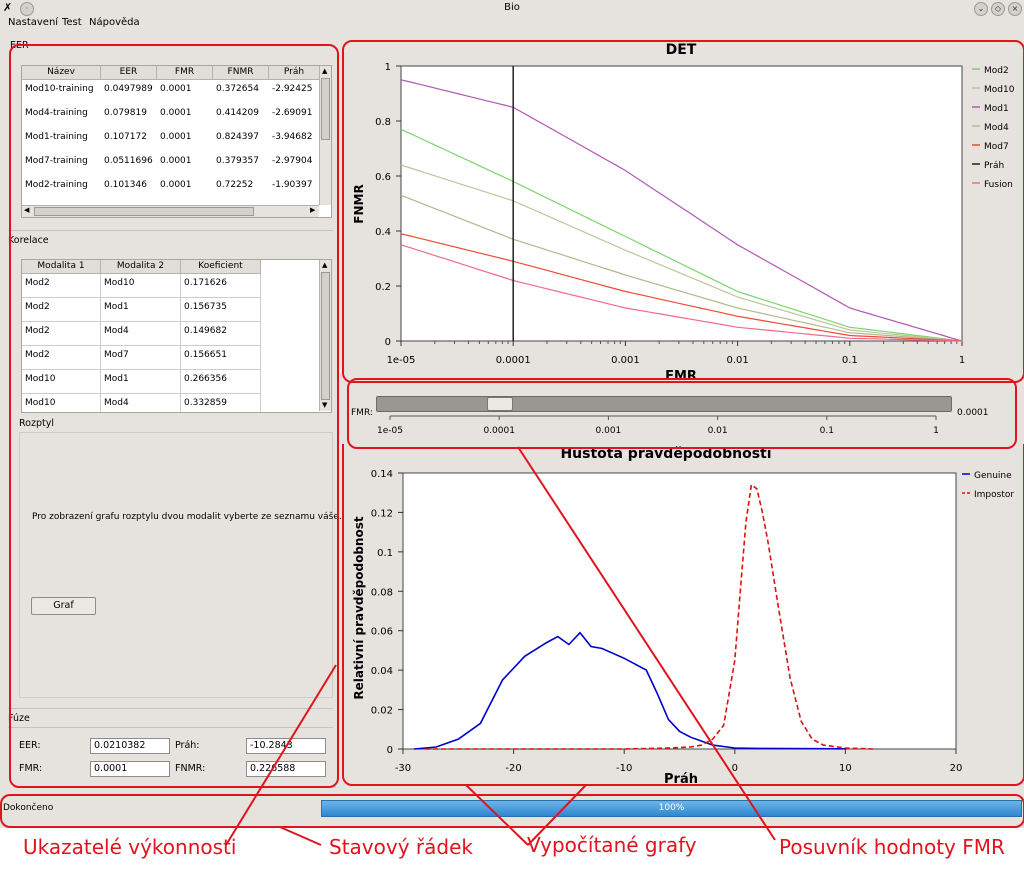 The height and width of the screenshot is (878, 1024). What do you see at coordinates (512, 811) in the screenshot?
I see `annotation-box-status` at bounding box center [512, 811].